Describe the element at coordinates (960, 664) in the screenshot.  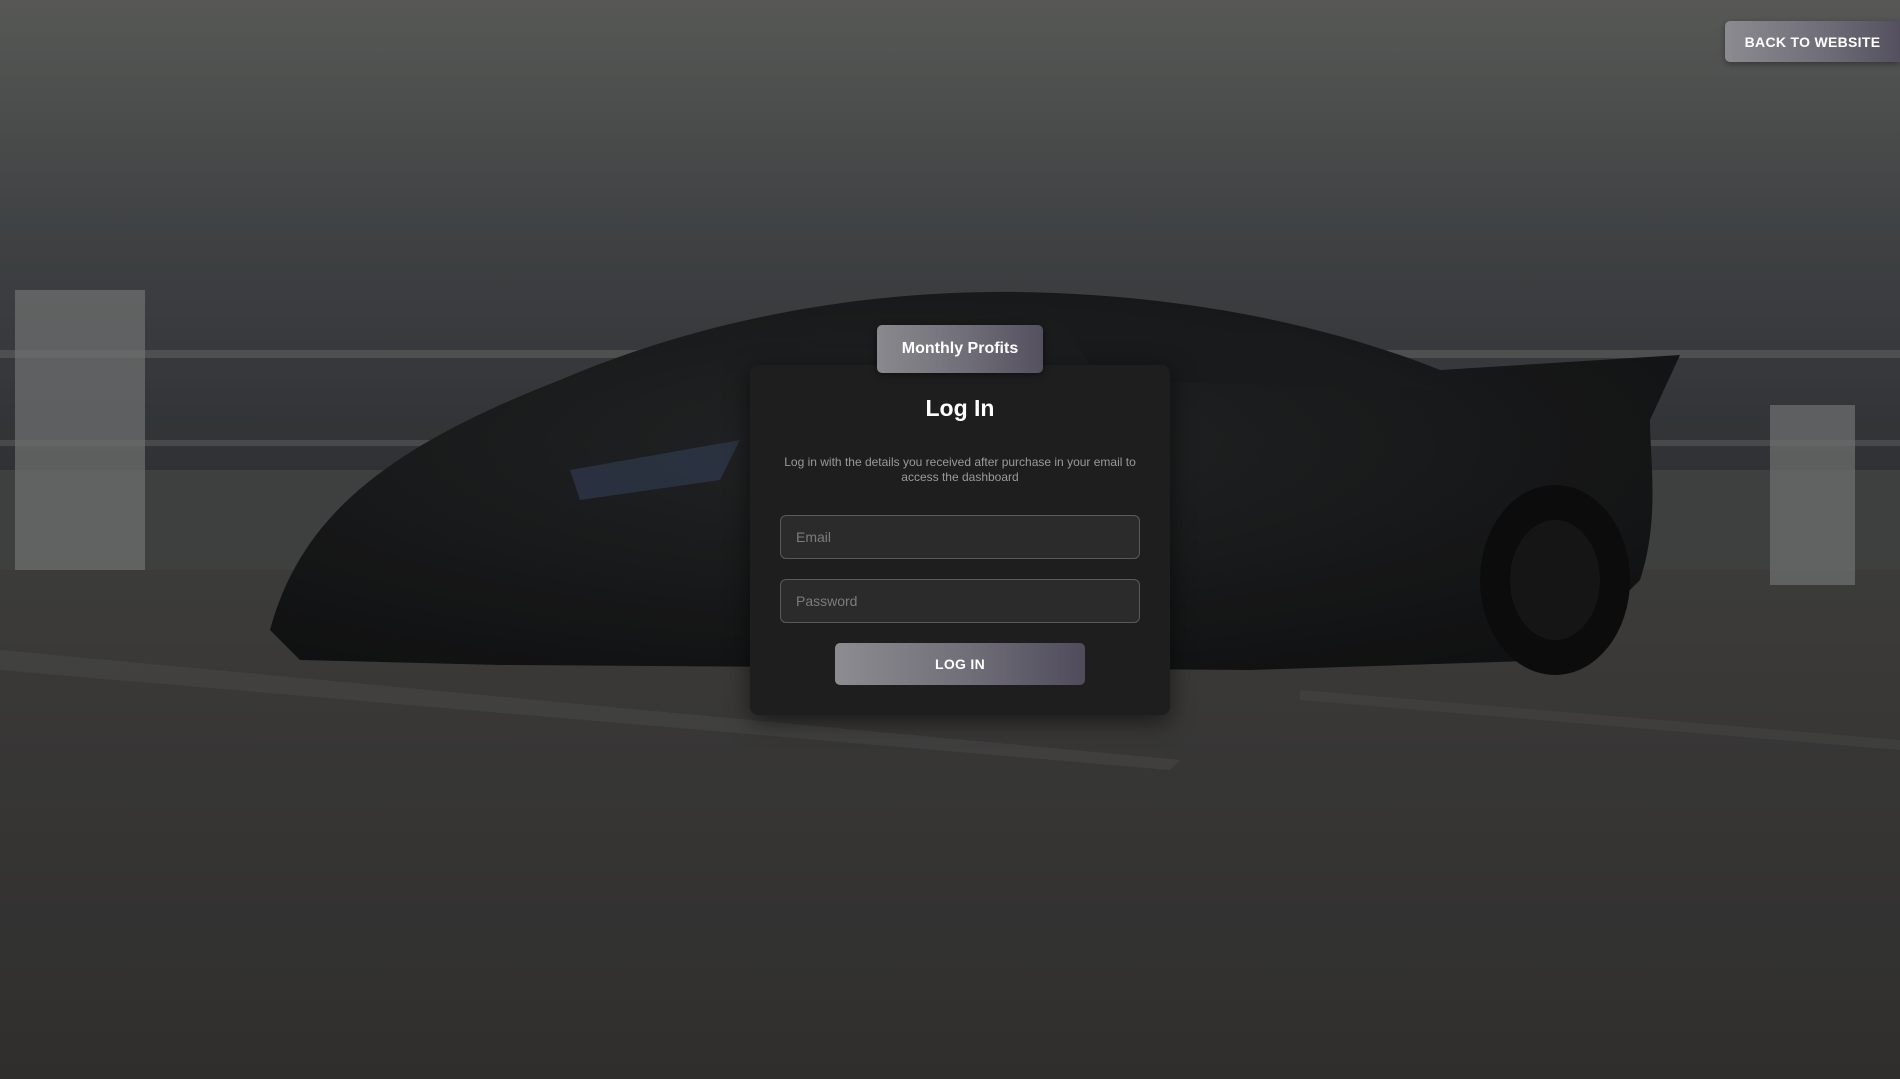
I see `login-button: LOG IN` at that location.